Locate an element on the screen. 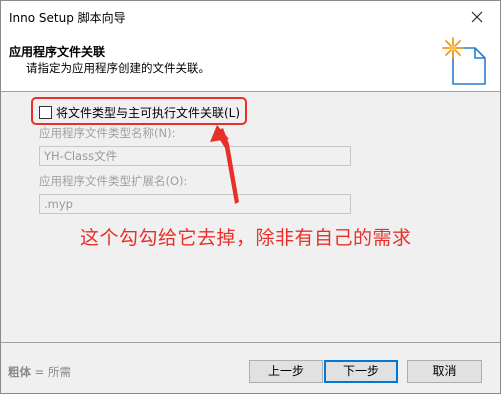  wizard-star-document-icon is located at coordinates (464, 61).